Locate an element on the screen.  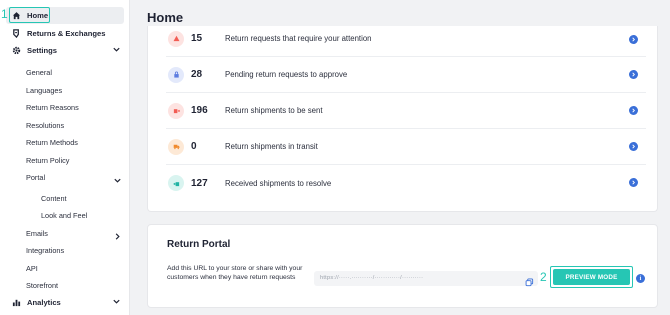
sidebar-item-languages: Languages is located at coordinates (44, 90).